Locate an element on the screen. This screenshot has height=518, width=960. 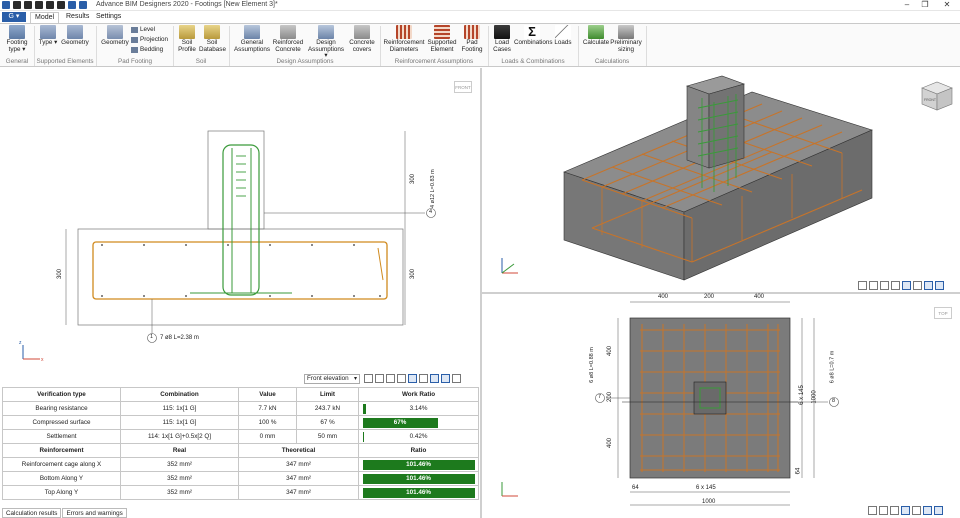
calculate-button: Calculate is located at coordinates (596, 36).